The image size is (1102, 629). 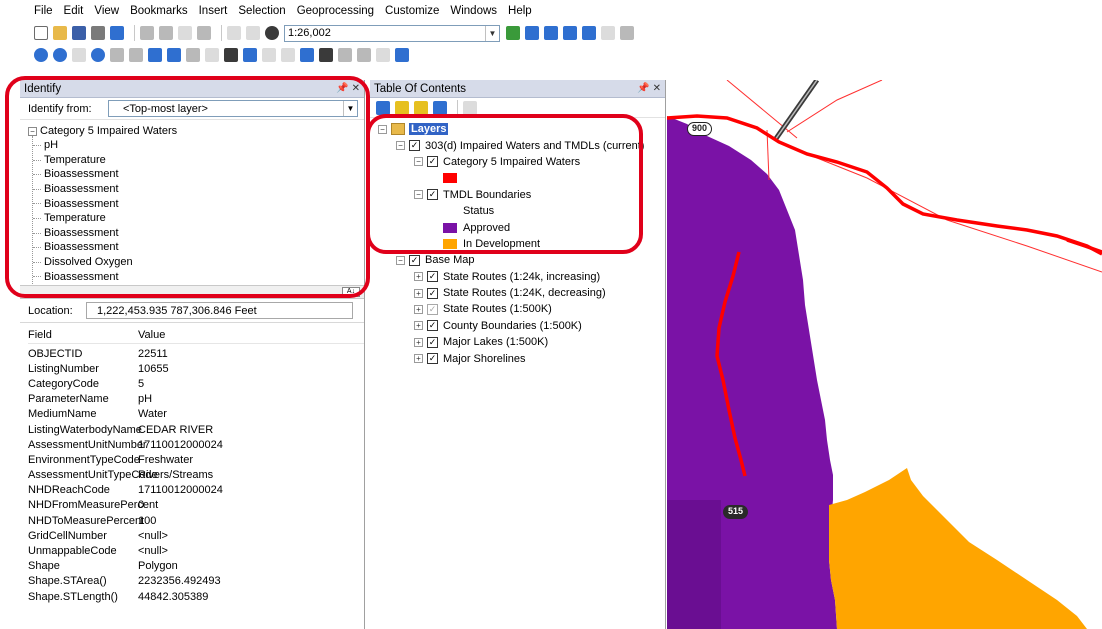 I want to click on attribute-row: AssessmentUnitTypeCode Rivers/Streams, so click(x=196, y=475).